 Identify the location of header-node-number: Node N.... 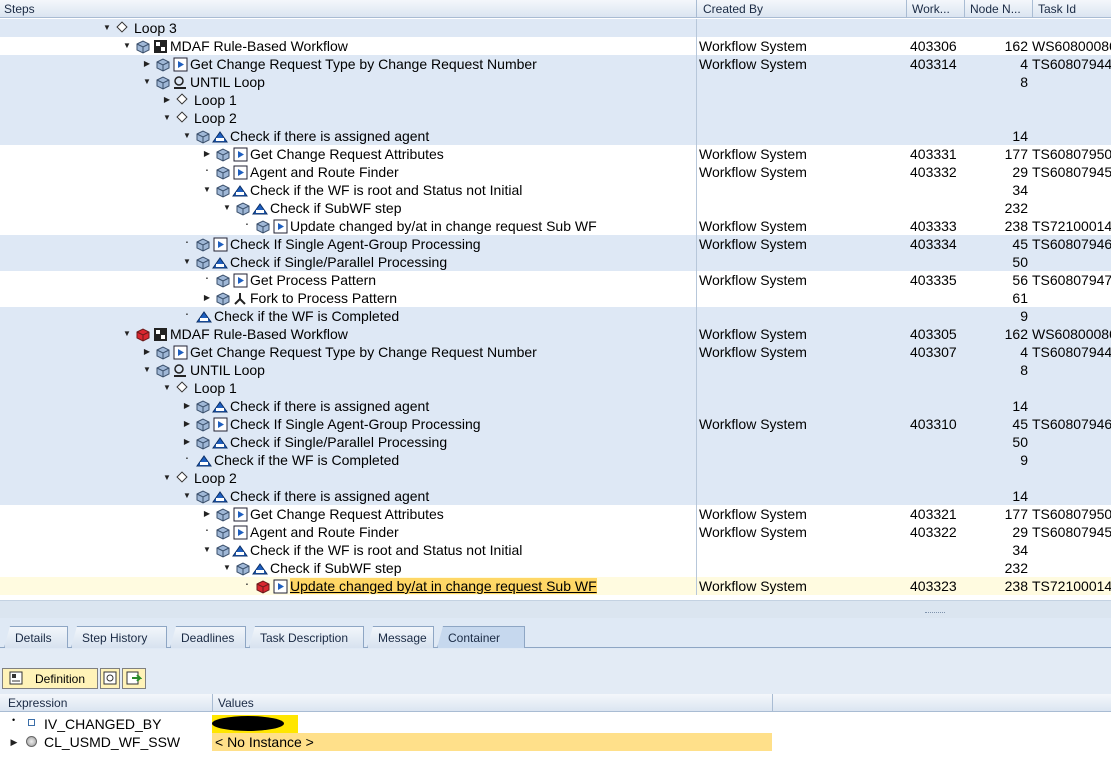
(995, 9).